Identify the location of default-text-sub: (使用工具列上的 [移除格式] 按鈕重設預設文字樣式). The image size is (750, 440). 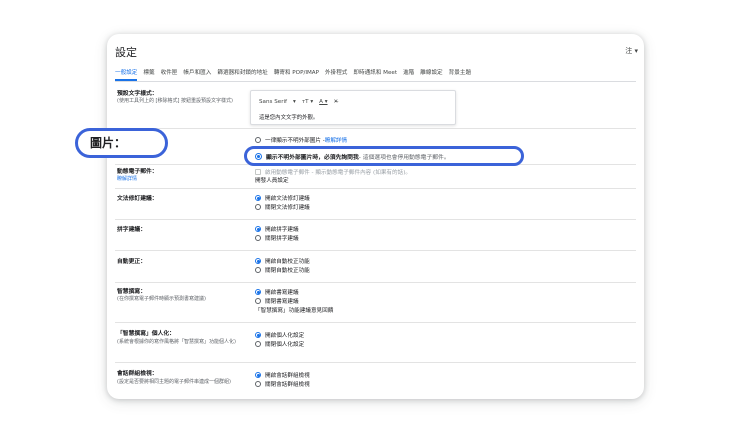
(175, 101).